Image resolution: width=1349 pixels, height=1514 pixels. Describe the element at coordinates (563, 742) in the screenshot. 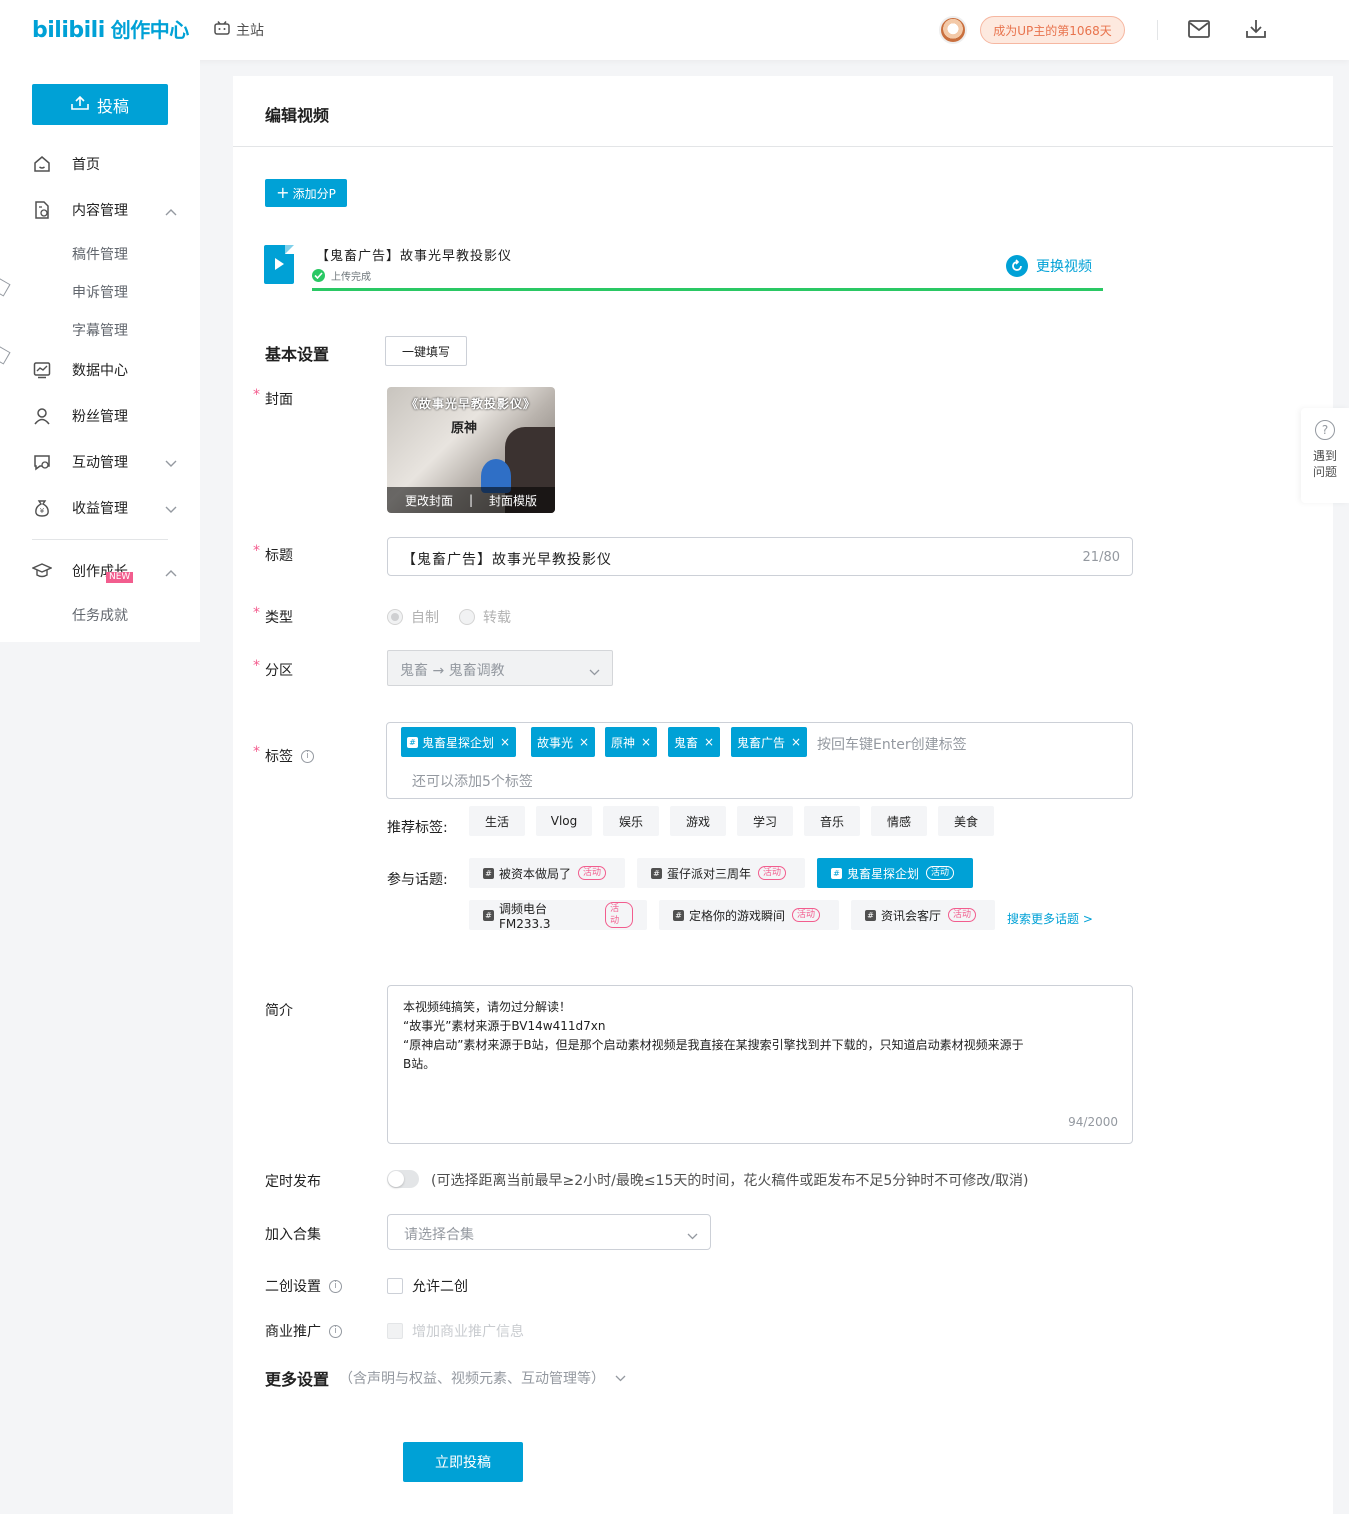

I see `tag-chip: 故事光 ×` at that location.